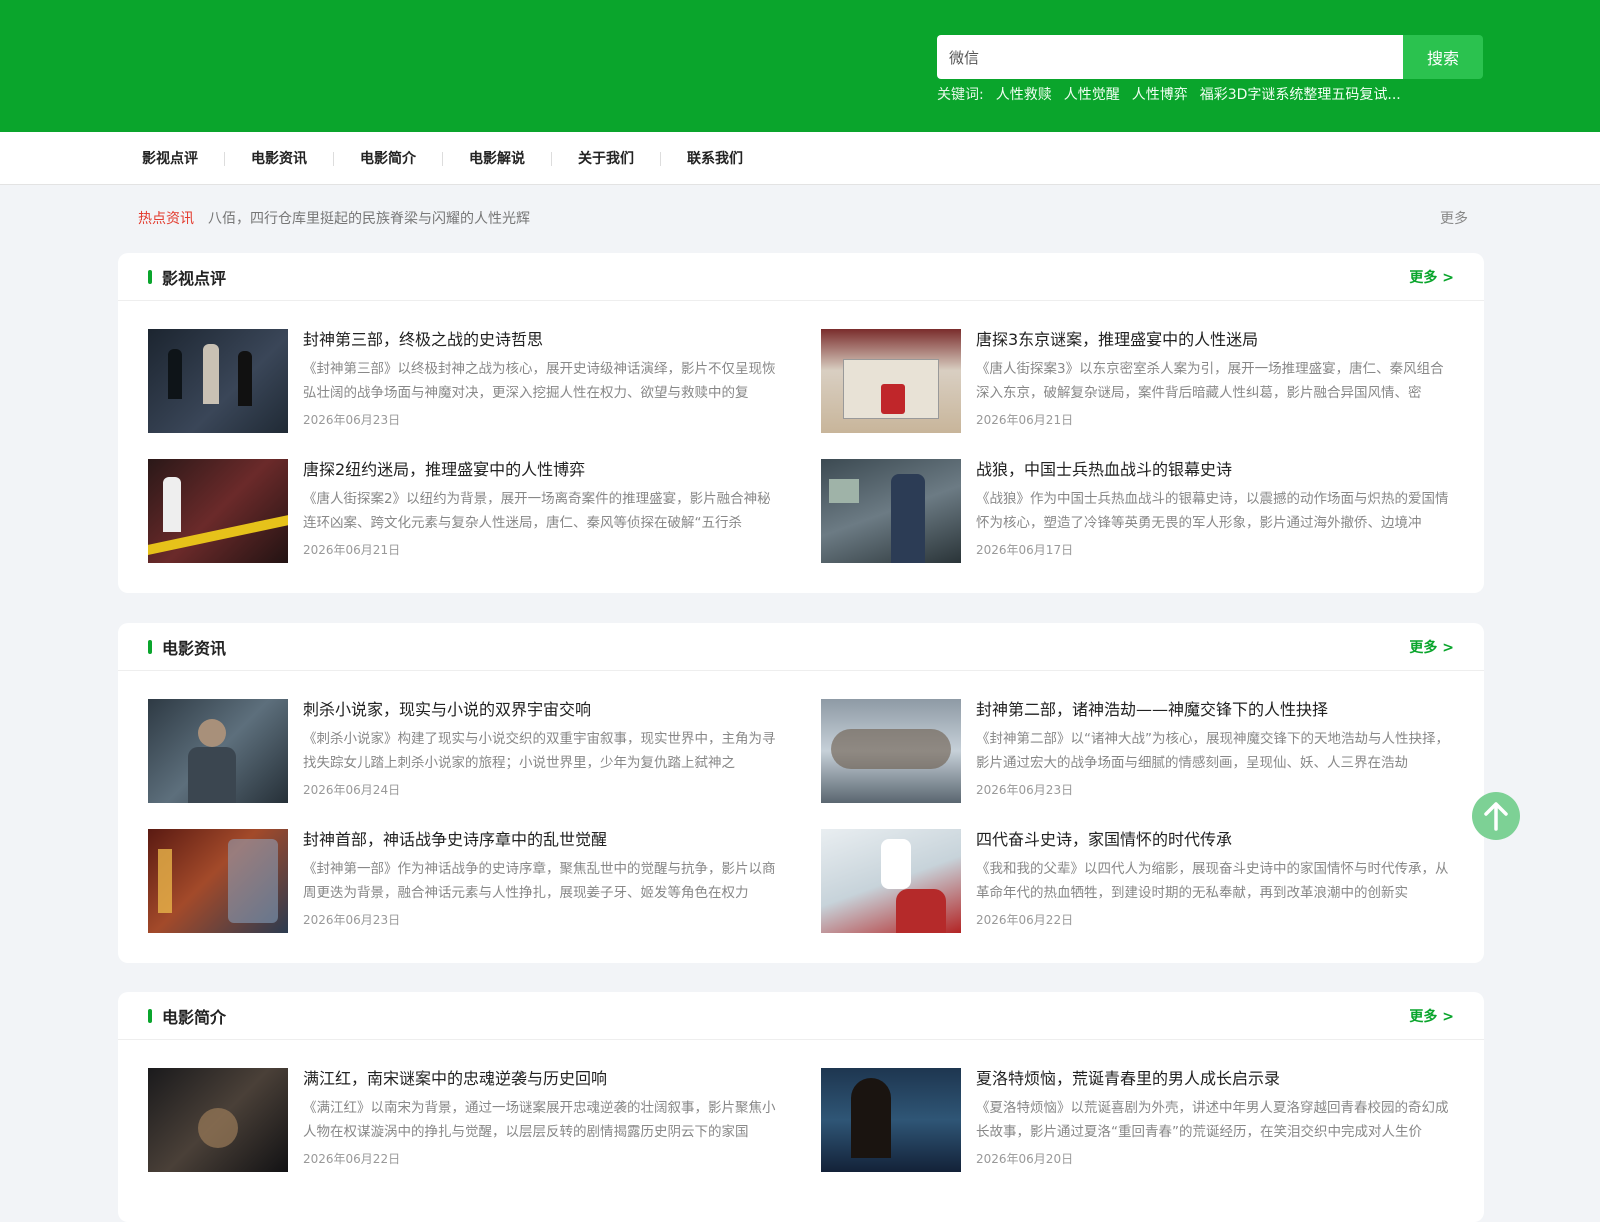 The height and width of the screenshot is (1222, 1600). Describe the element at coordinates (1454, 218) in the screenshot. I see `hot-news-more-link: 更多` at that location.